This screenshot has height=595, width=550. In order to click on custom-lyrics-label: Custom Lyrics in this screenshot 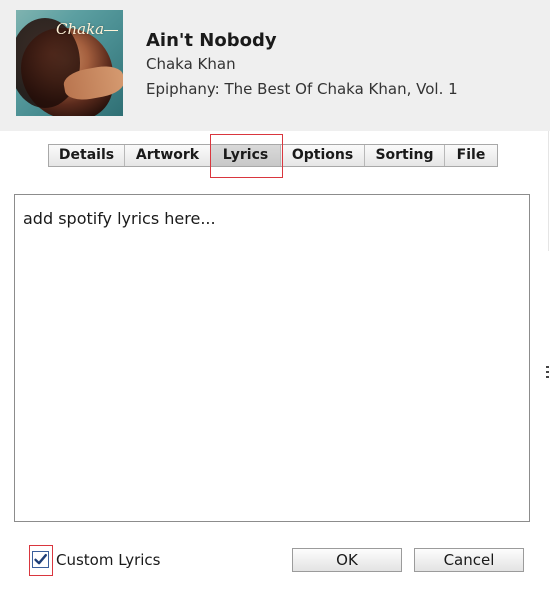, I will do `click(108, 560)`.